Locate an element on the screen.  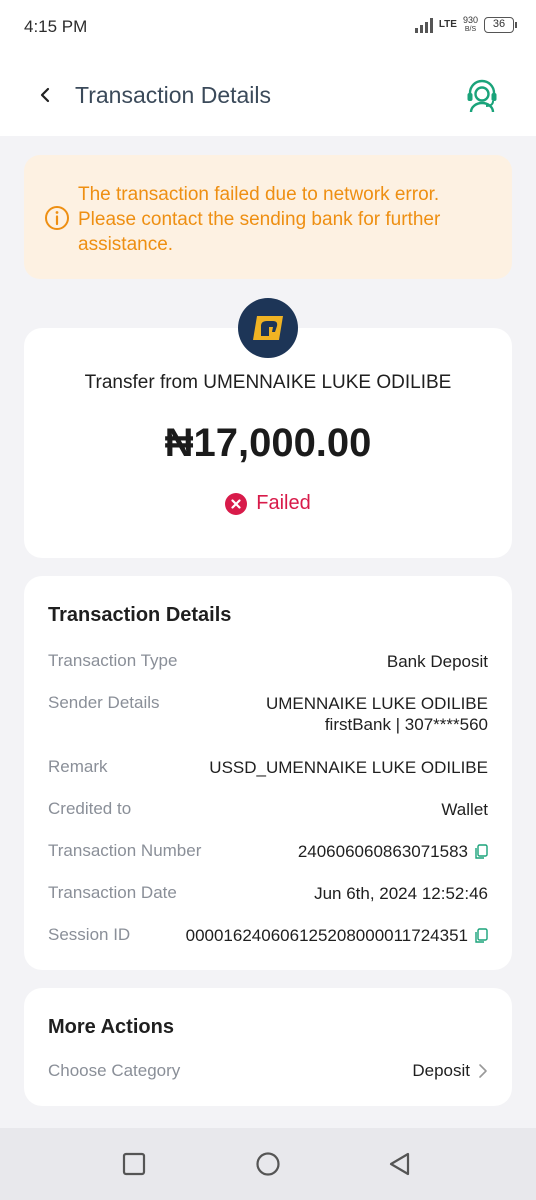
network-type: LTE is located at coordinates (447, 24).